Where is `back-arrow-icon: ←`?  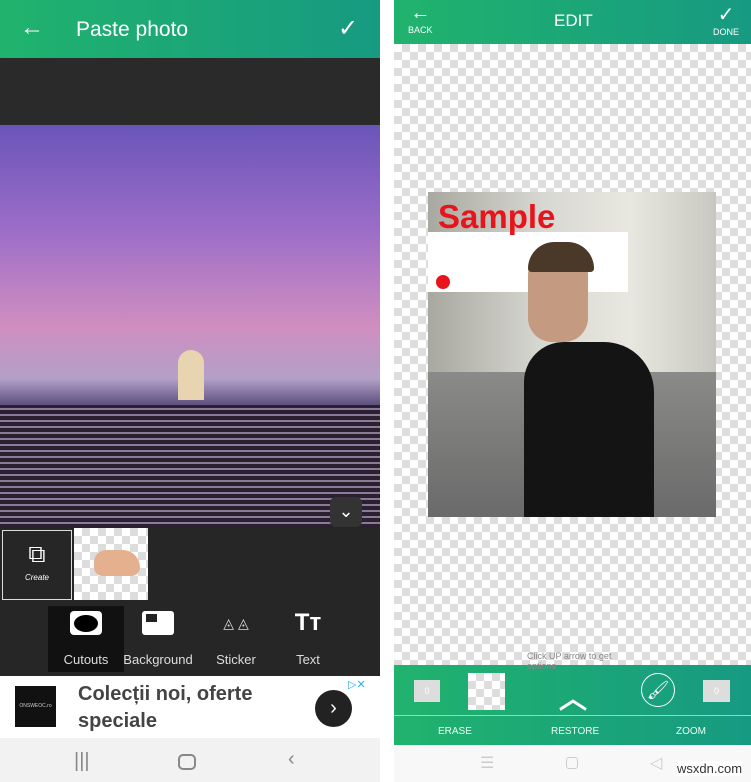 back-arrow-icon: ← is located at coordinates (32, 28).